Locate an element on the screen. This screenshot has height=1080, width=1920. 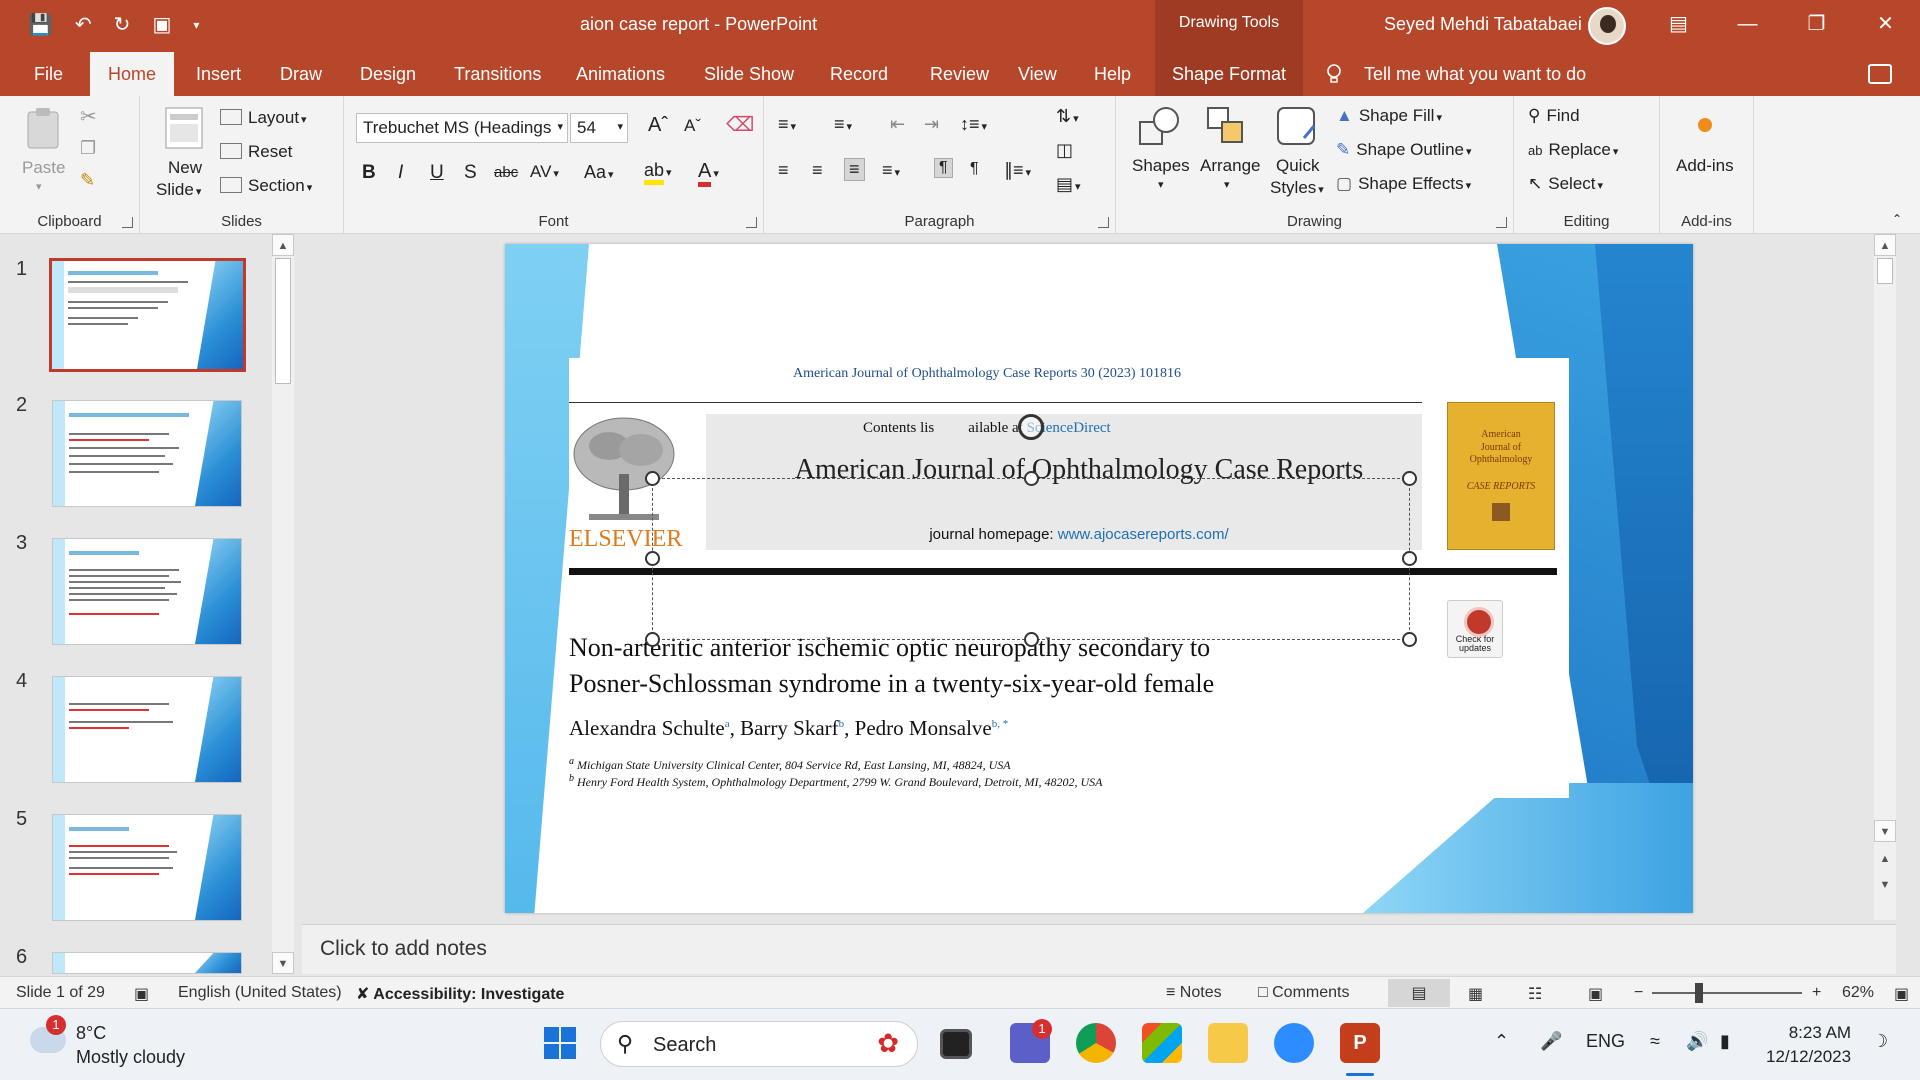
scroll-up-icon: ▲ is located at coordinates (283, 245).